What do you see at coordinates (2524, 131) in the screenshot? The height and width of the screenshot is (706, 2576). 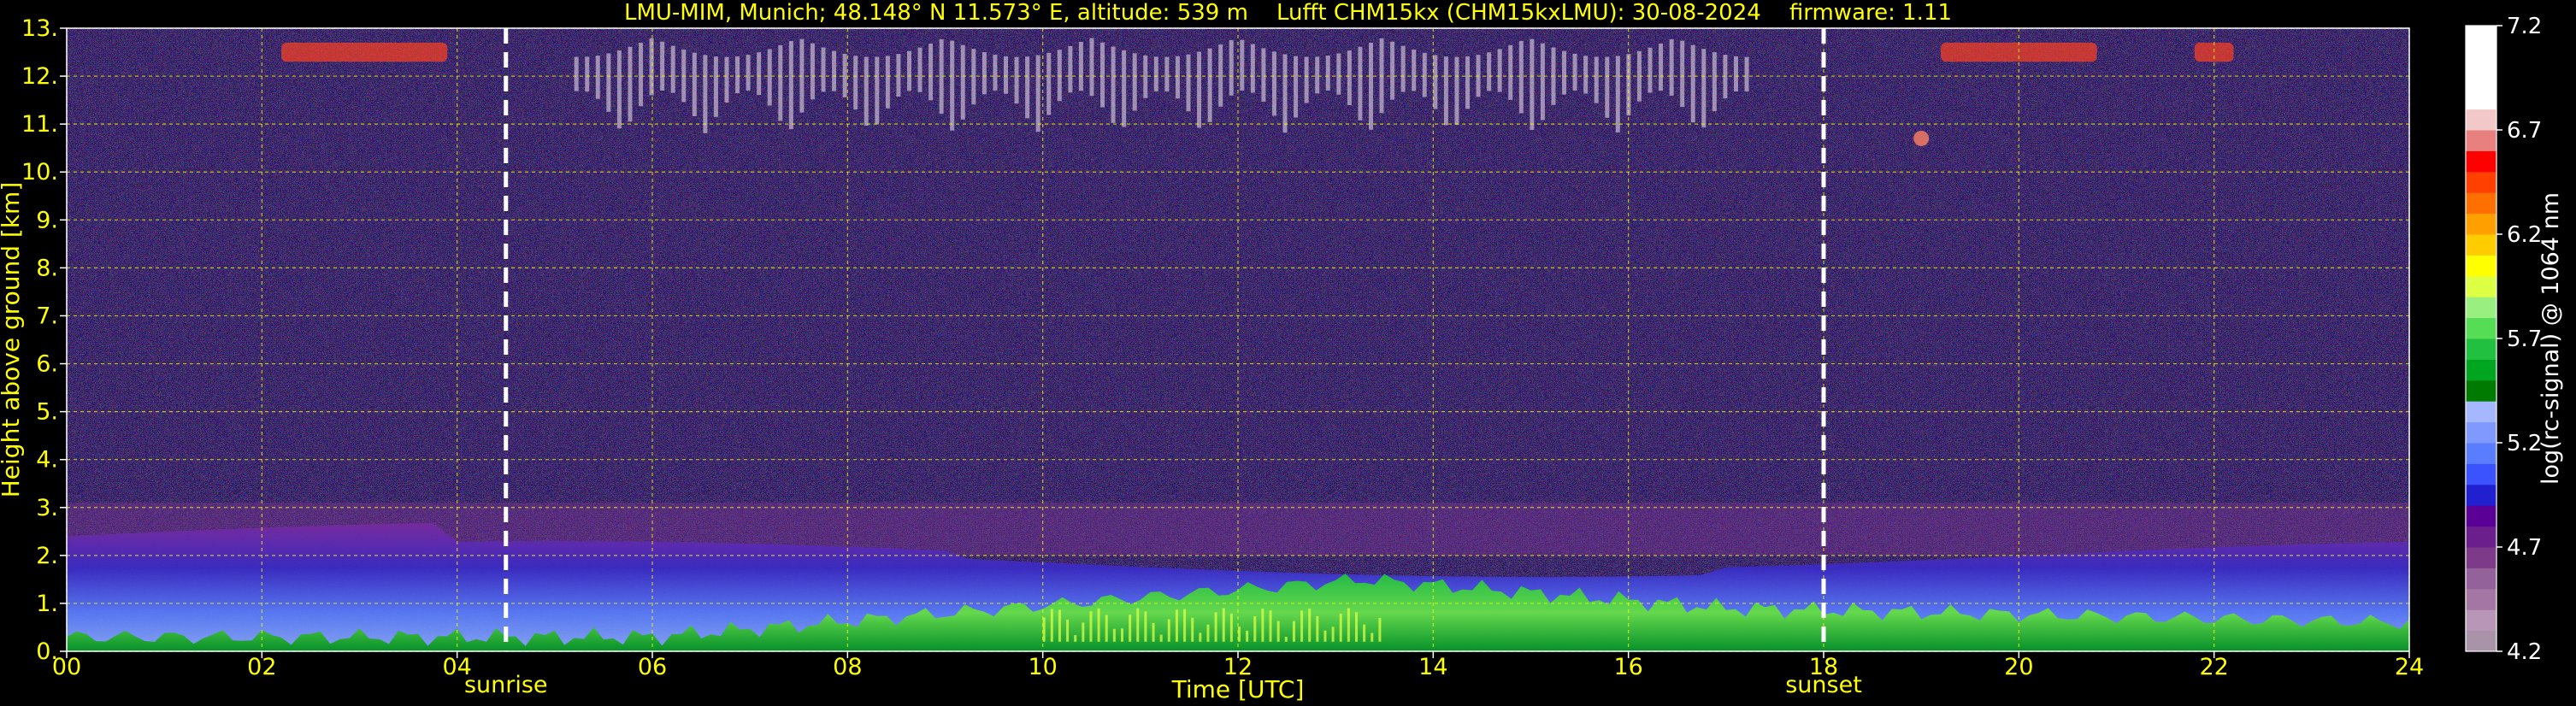 I see `colorbar-tick-label: 6.7` at bounding box center [2524, 131].